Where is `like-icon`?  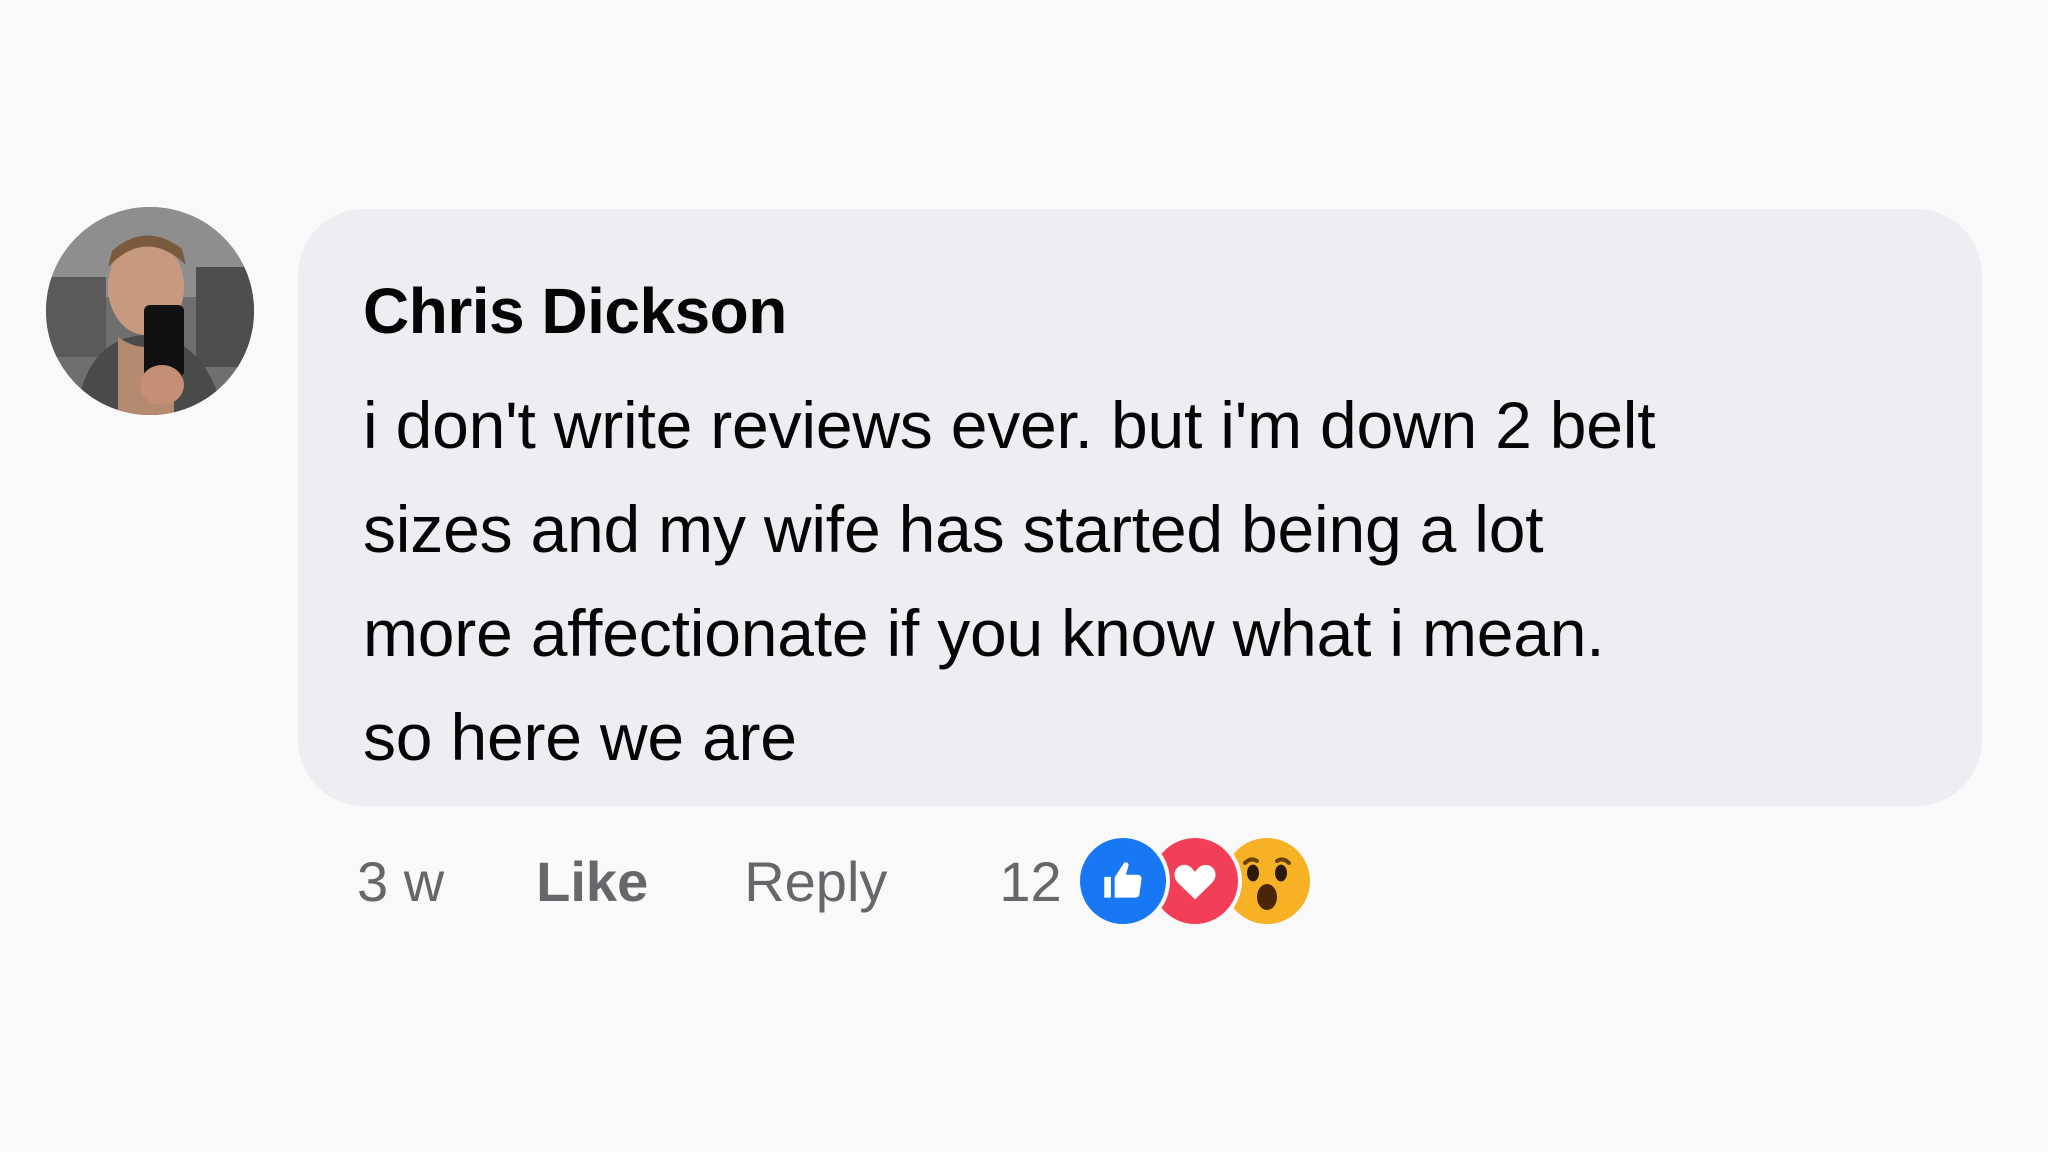 like-icon is located at coordinates (1122, 881).